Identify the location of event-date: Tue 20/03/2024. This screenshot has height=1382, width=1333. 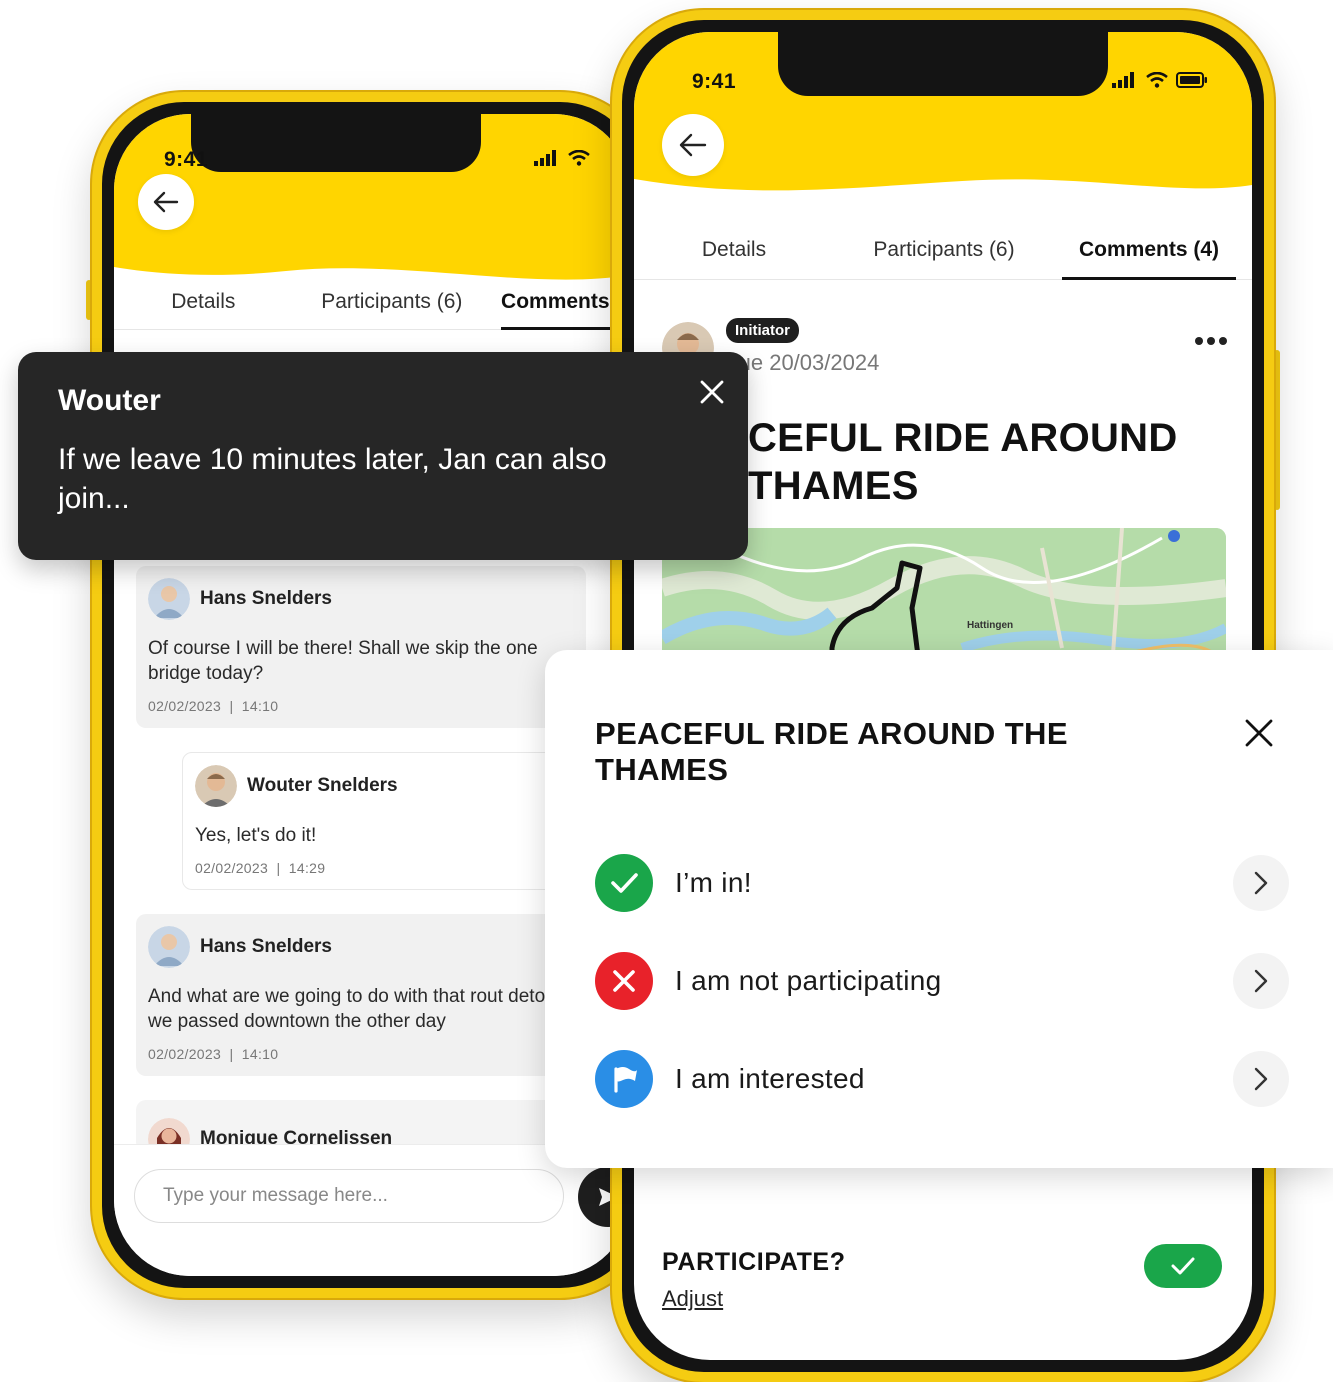
(803, 362).